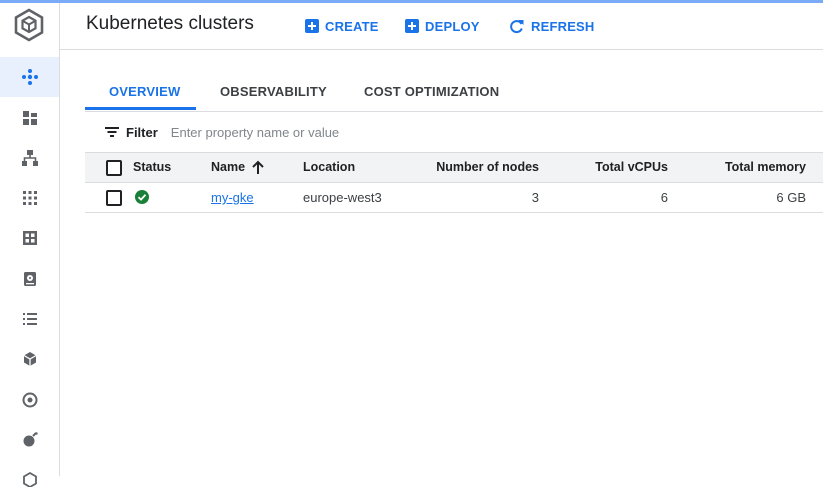 The height and width of the screenshot is (498, 823). What do you see at coordinates (152, 167) in the screenshot?
I see `column-header-status: Status` at bounding box center [152, 167].